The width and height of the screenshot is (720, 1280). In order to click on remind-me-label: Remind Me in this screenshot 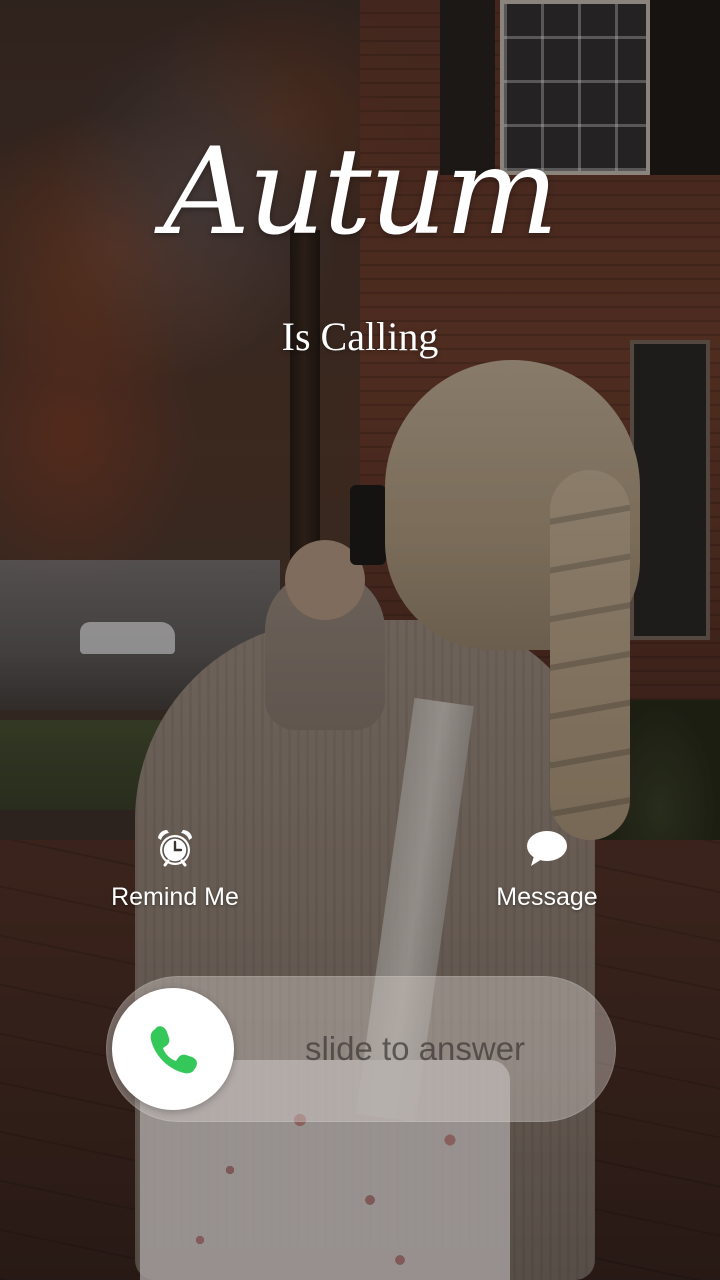, I will do `click(175, 897)`.